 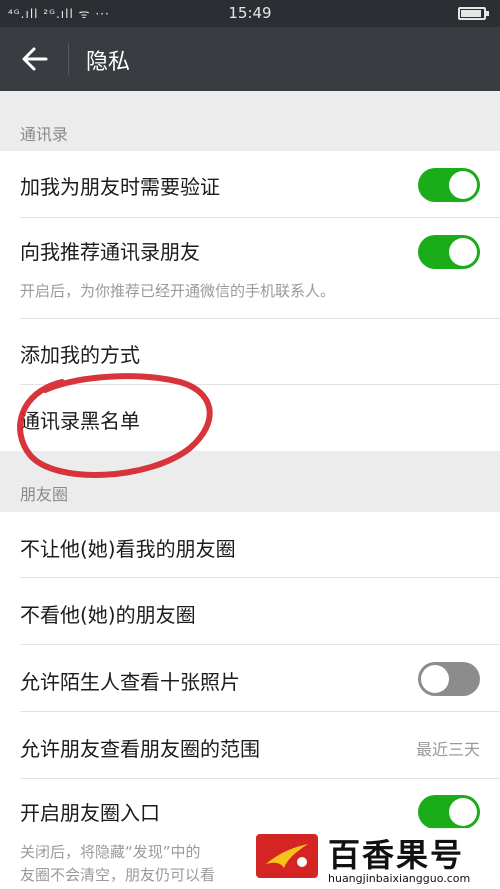 I want to click on title-divider, so click(x=68, y=59).